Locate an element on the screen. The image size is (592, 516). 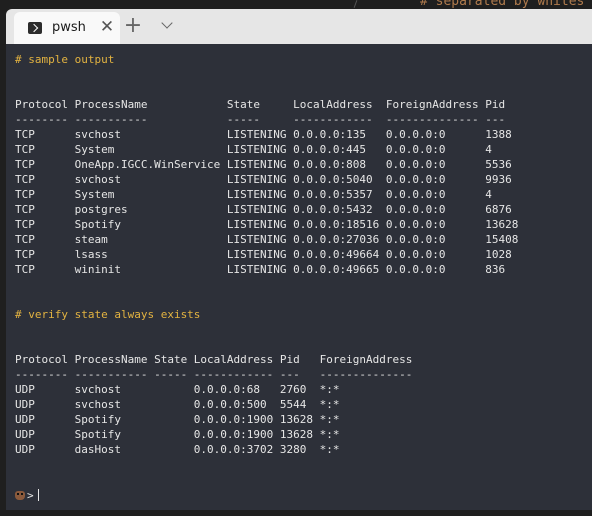
tab-pwsh: pwsh ✕ is located at coordinates (67, 28).